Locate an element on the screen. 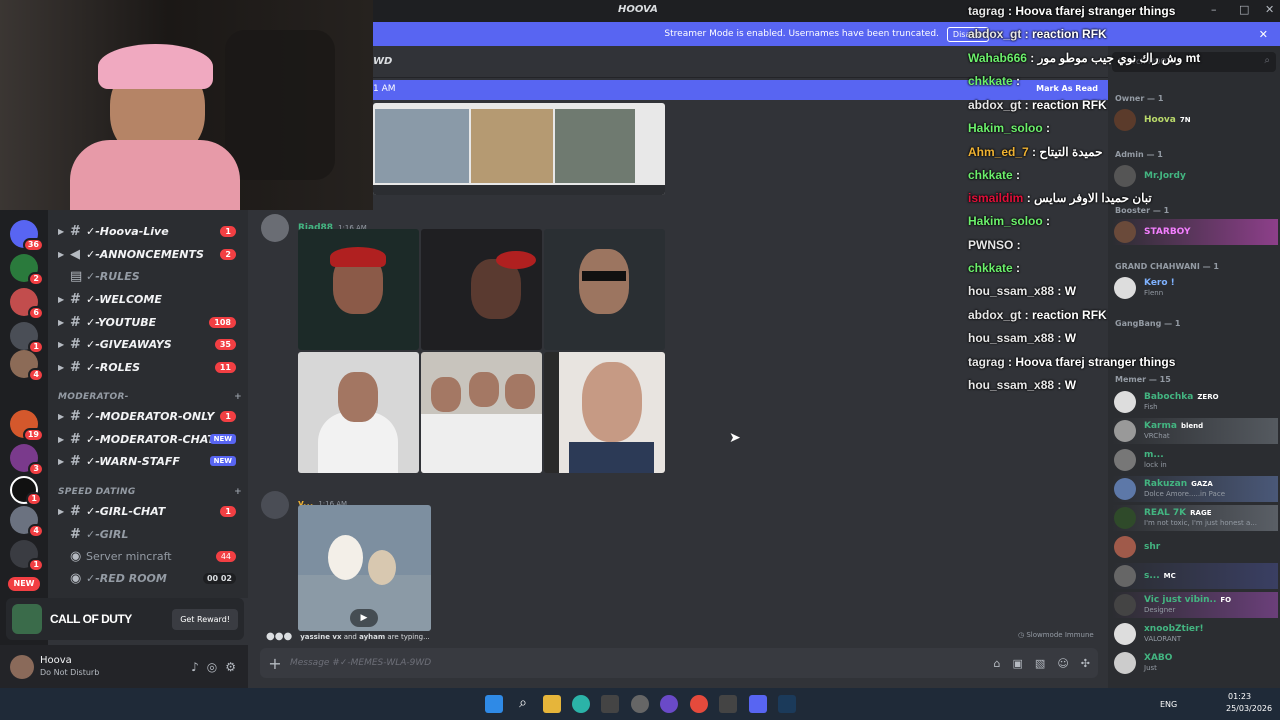 The image size is (1280, 720). member-item: m... lock in is located at coordinates (1195, 460).